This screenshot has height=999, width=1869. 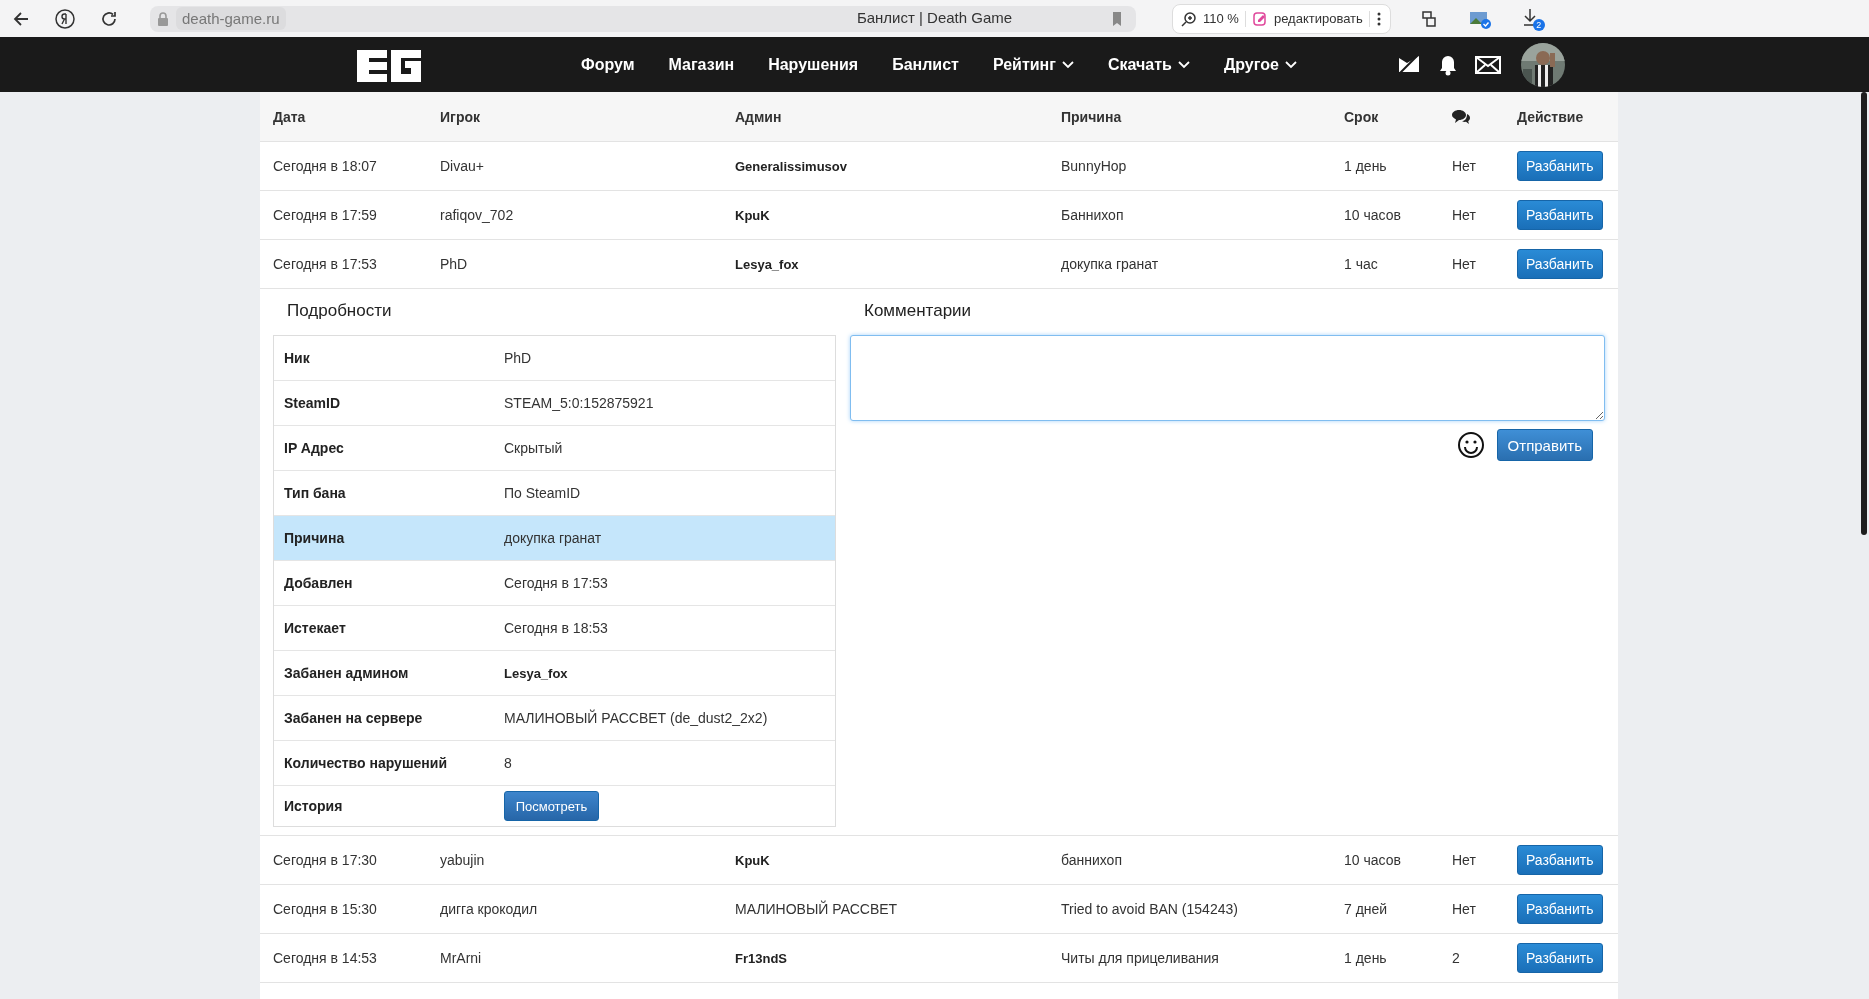 What do you see at coordinates (1033, 64) in the screenshot?
I see `nav-link: Рейтинг` at bounding box center [1033, 64].